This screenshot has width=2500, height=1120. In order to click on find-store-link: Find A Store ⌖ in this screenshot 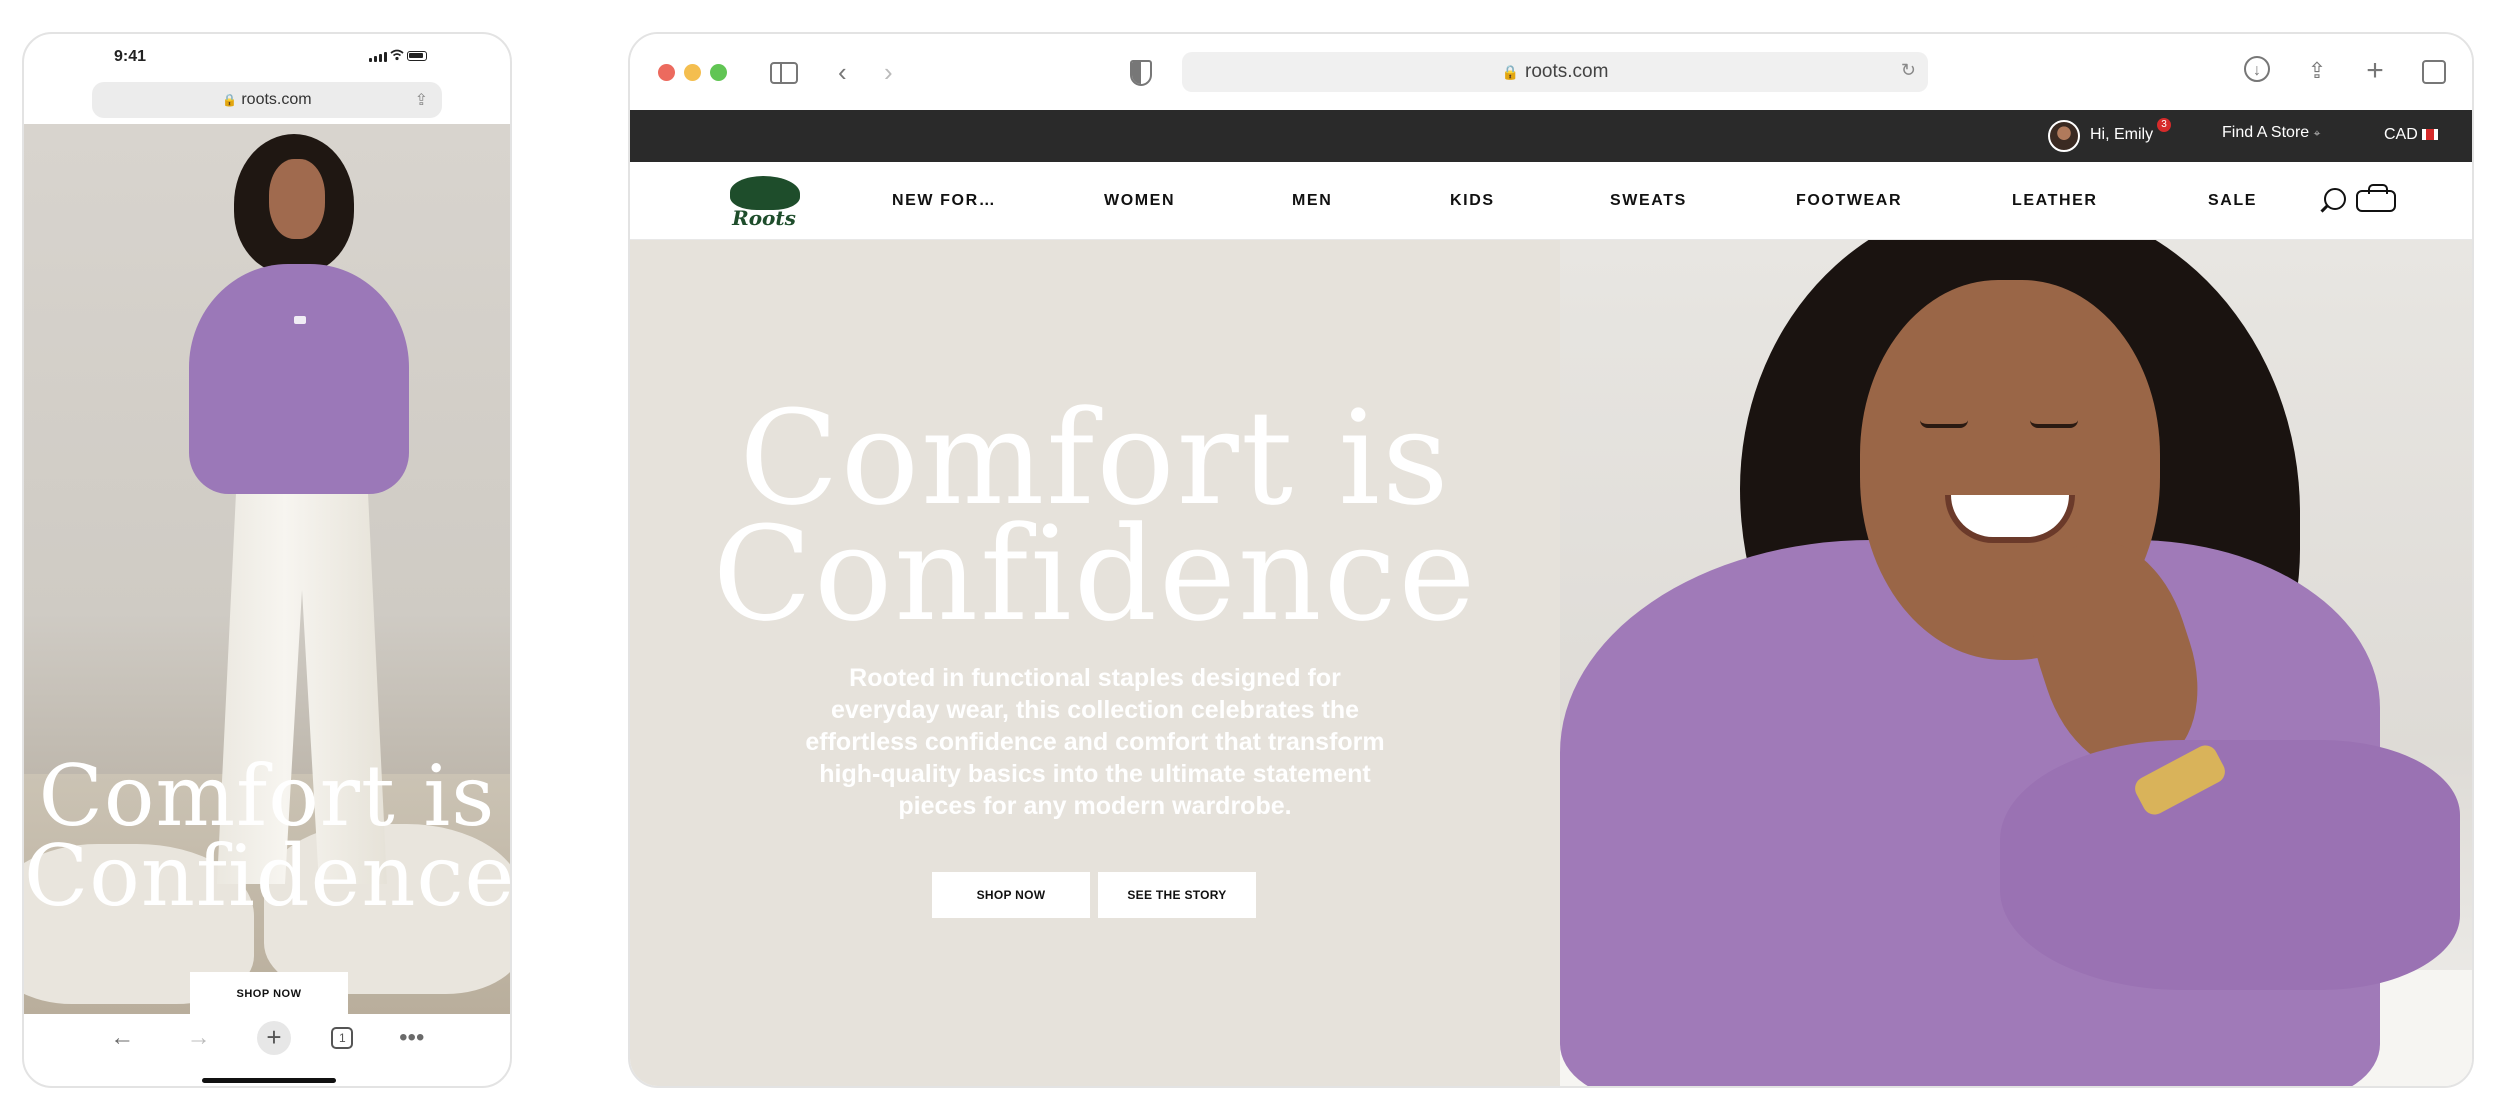, I will do `click(2271, 133)`.